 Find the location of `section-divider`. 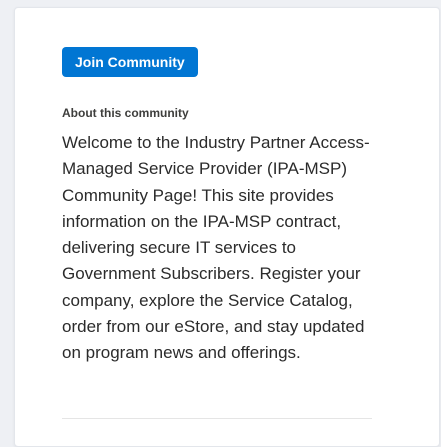

section-divider is located at coordinates (217, 418).